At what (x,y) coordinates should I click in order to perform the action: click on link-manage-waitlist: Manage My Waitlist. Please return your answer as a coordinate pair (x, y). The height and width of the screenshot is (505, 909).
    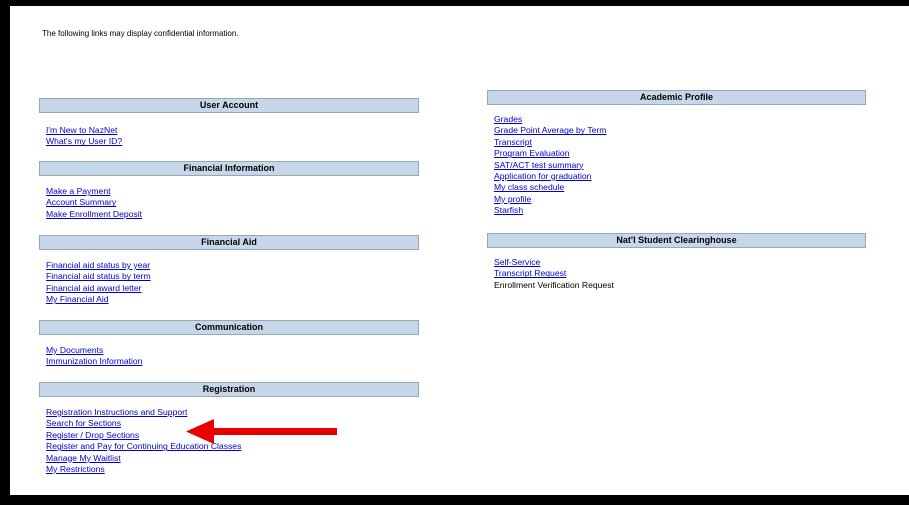
    Looking at the image, I should click on (83, 458).